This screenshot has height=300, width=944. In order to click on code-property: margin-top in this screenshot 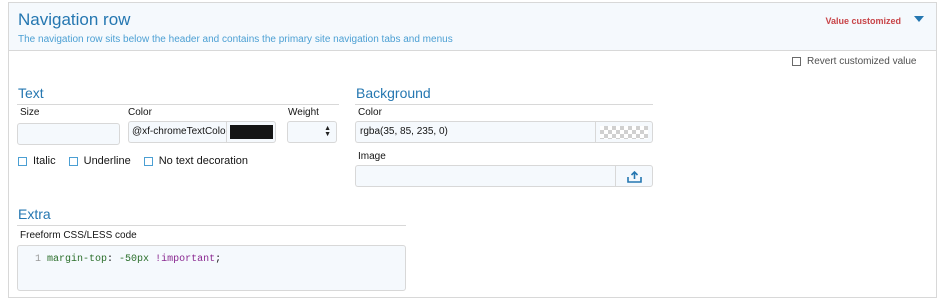, I will do `click(77, 259)`.